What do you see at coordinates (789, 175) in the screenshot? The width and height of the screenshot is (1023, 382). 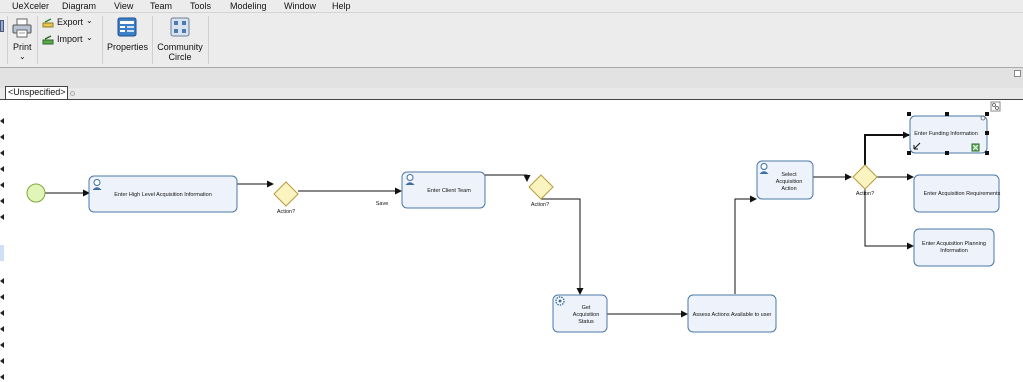 I see `task-label-line1: Select` at bounding box center [789, 175].